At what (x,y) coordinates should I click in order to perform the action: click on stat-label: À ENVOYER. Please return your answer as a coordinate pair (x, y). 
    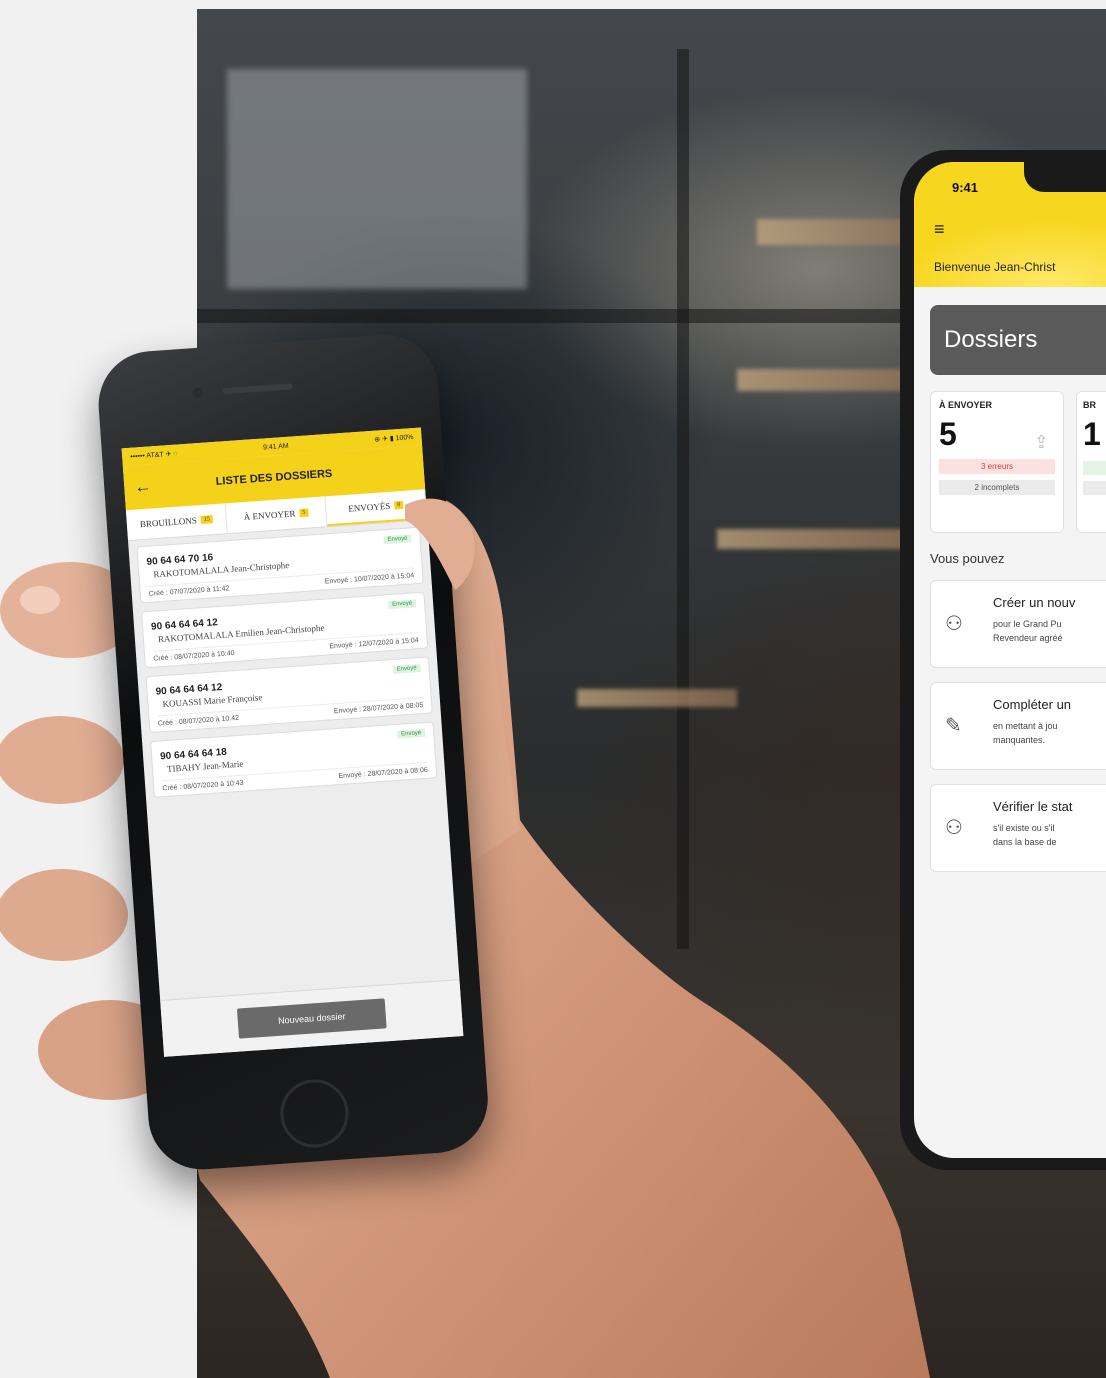
    Looking at the image, I should click on (966, 405).